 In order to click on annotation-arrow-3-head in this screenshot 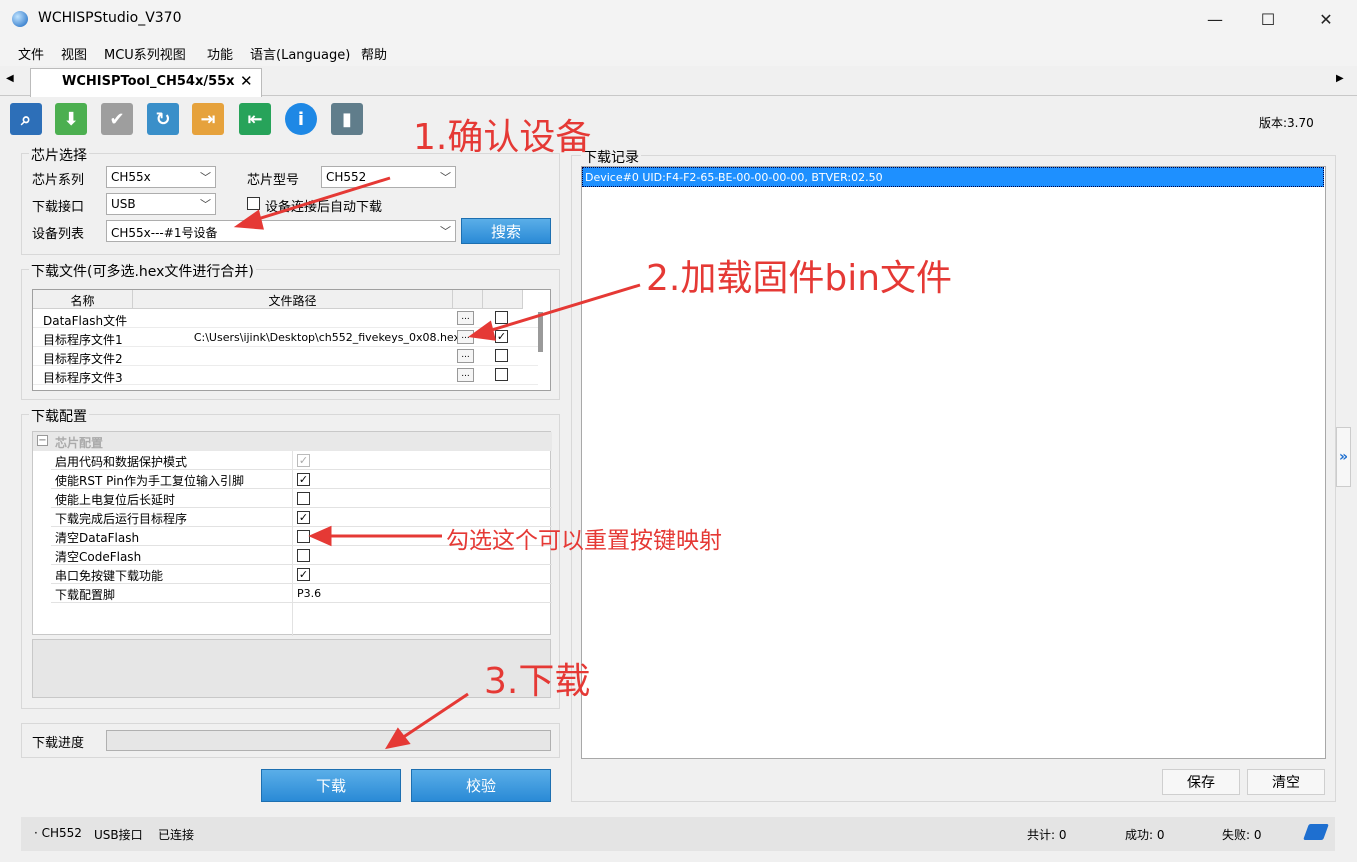, I will do `click(320, 536)`.